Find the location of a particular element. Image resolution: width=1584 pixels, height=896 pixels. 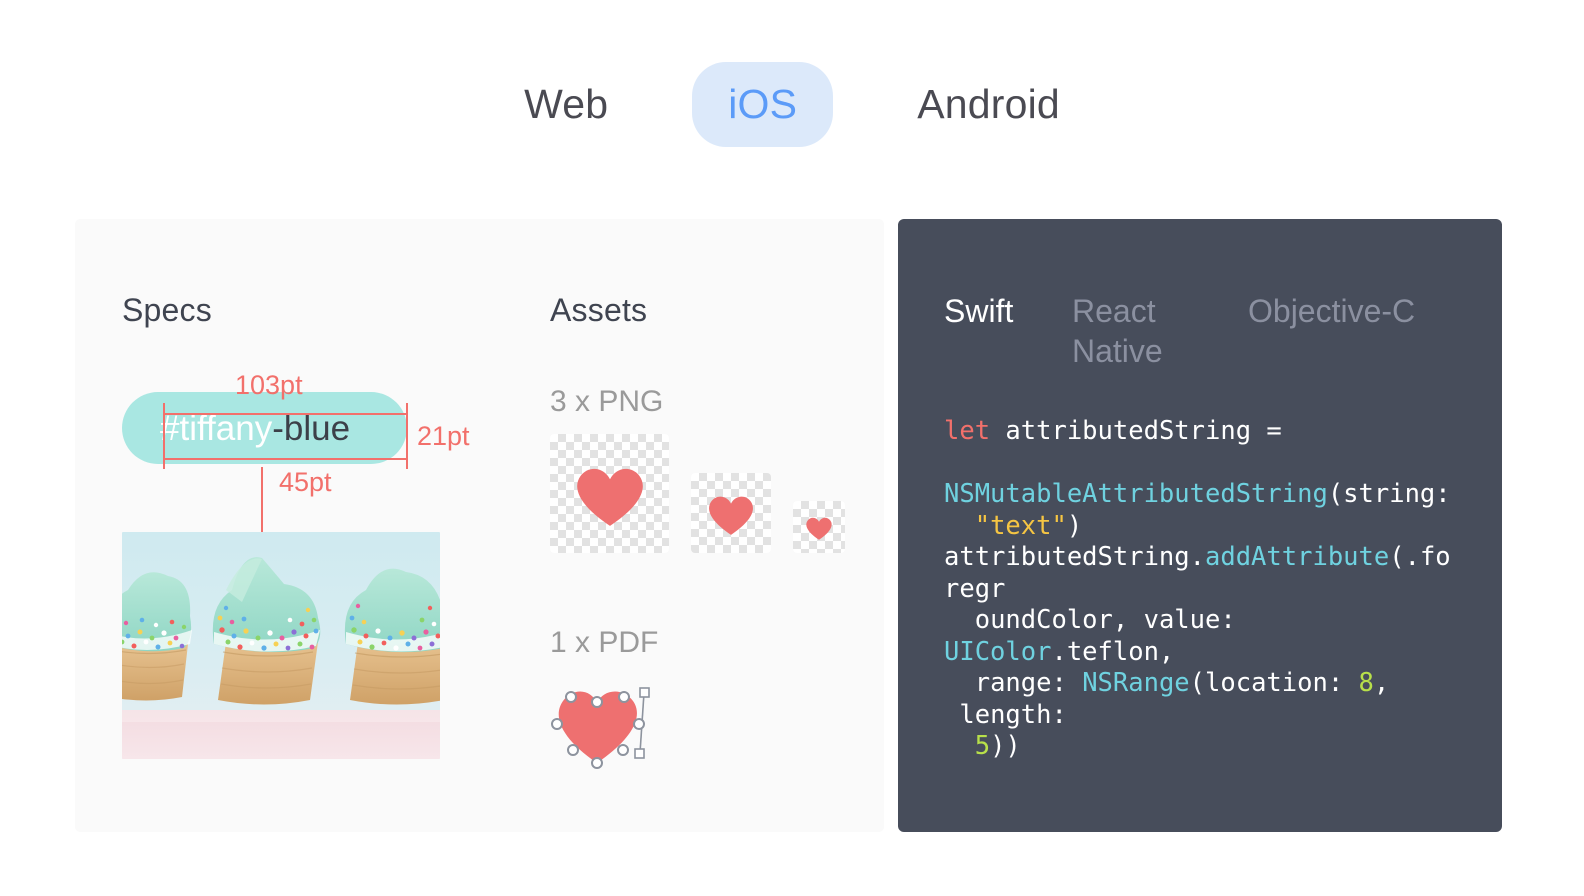

pdf-asset-vector is located at coordinates (605, 723).